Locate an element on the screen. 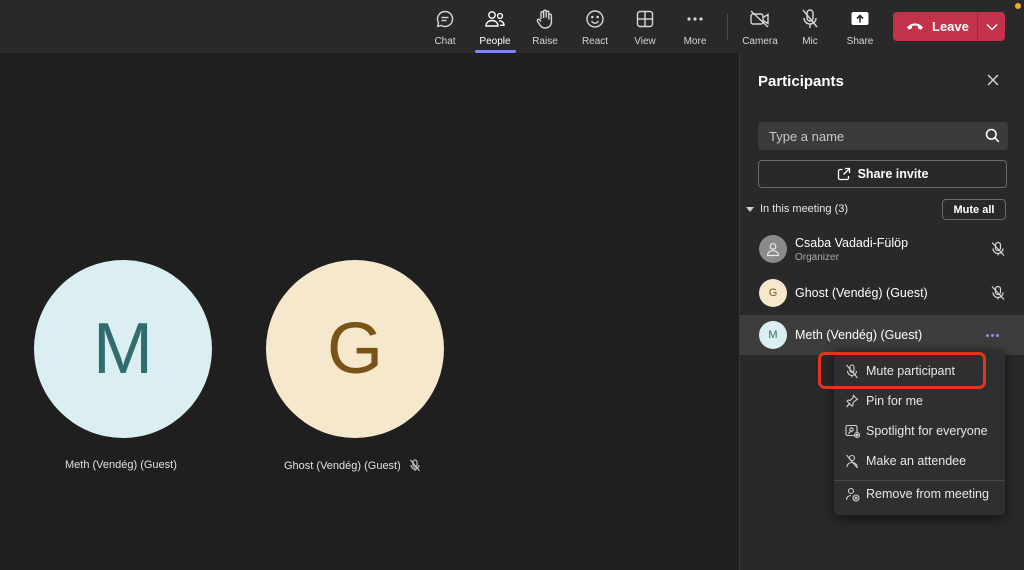 The height and width of the screenshot is (570, 1024). chat-label: Chat is located at coordinates (445, 41).